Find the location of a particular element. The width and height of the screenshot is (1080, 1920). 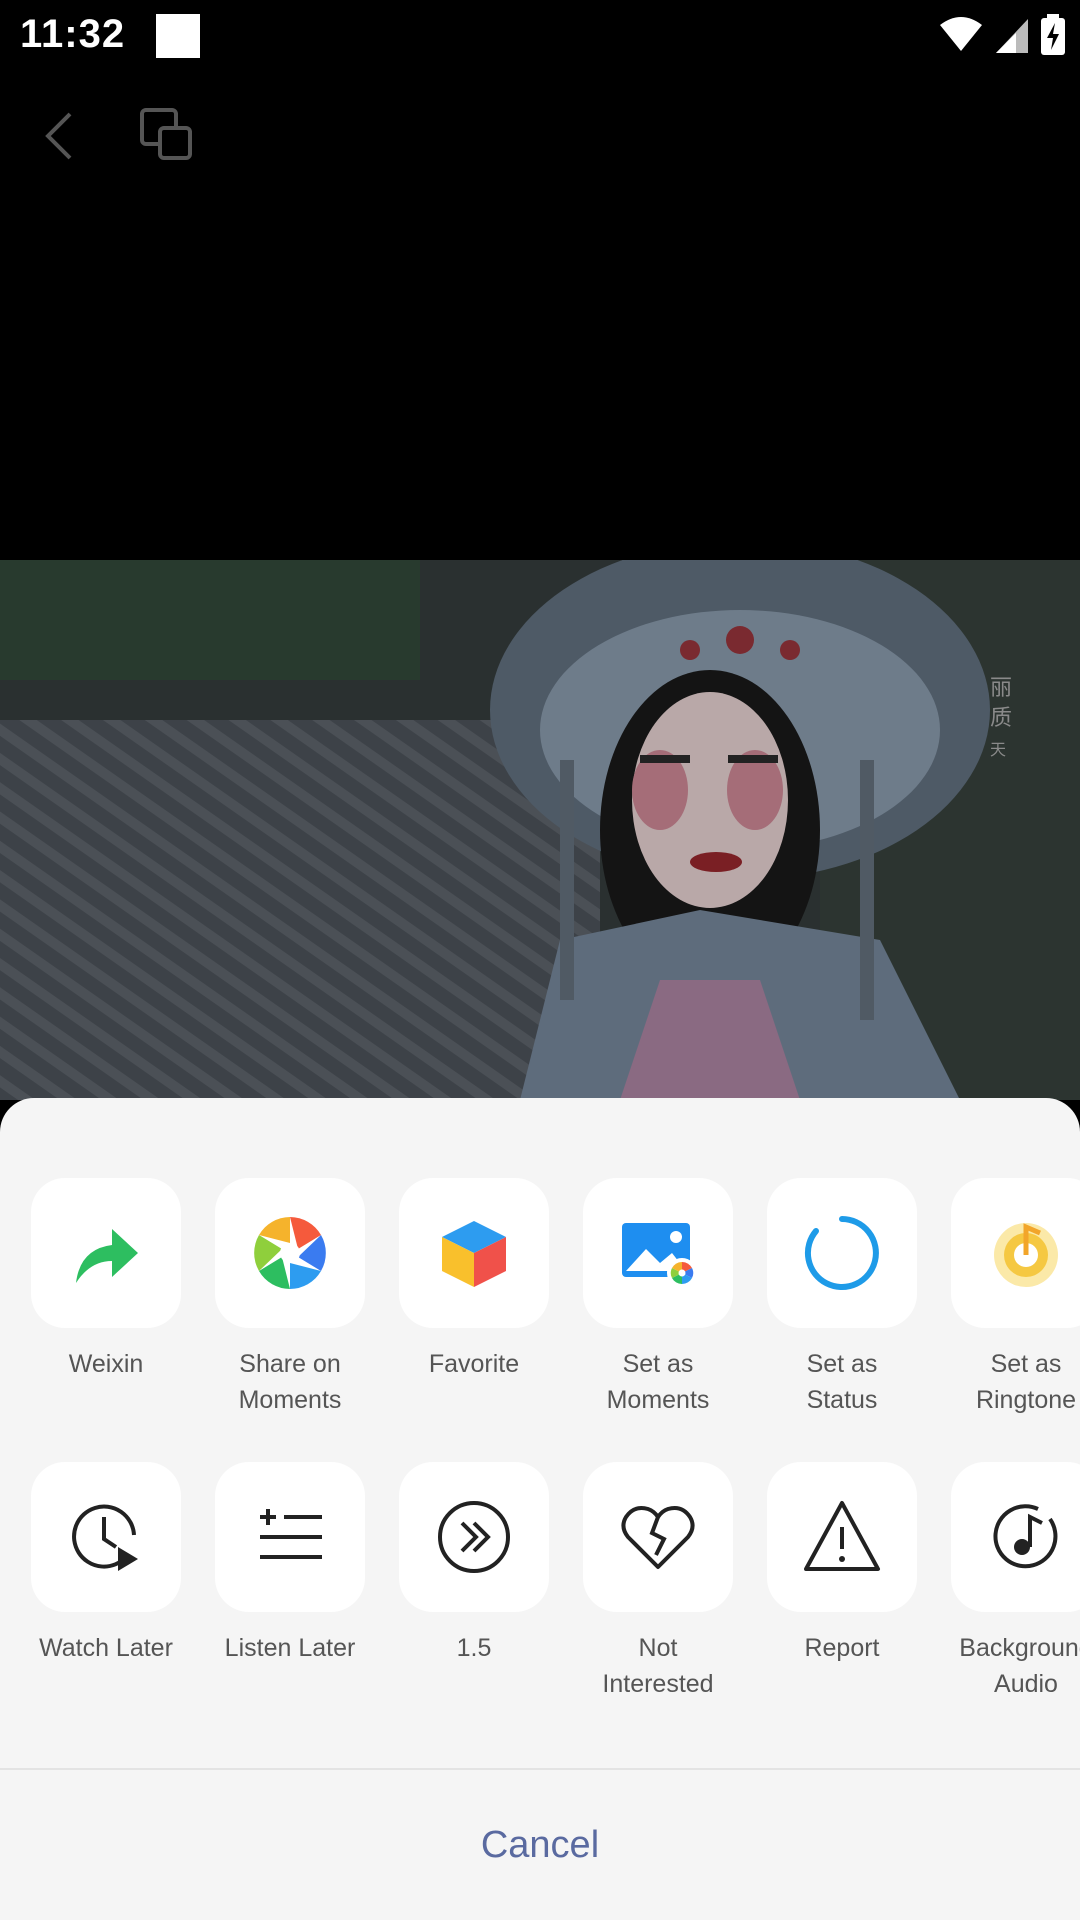

watch-later-icon is located at coordinates (105, 1537).